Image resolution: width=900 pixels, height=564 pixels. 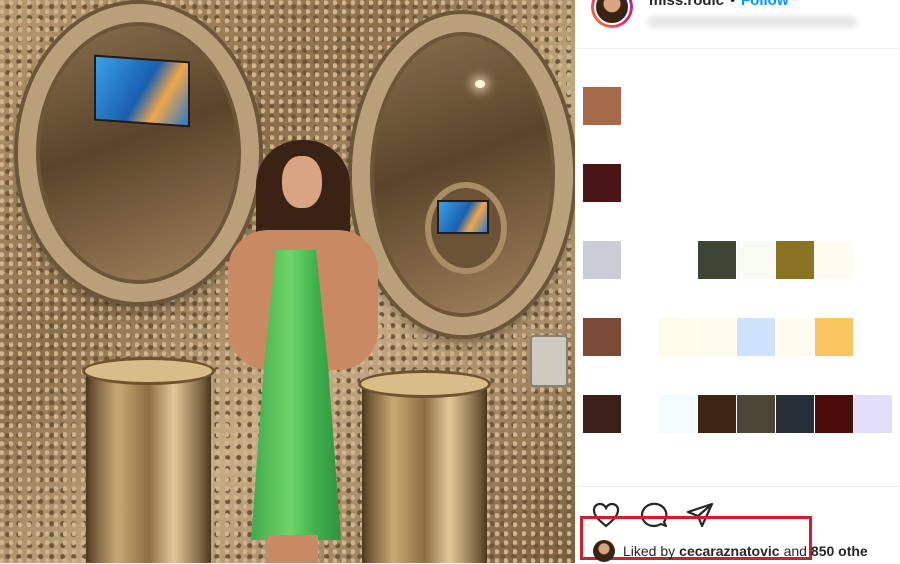 I want to click on liker-username: cecaraznatovic, so click(x=729, y=551).